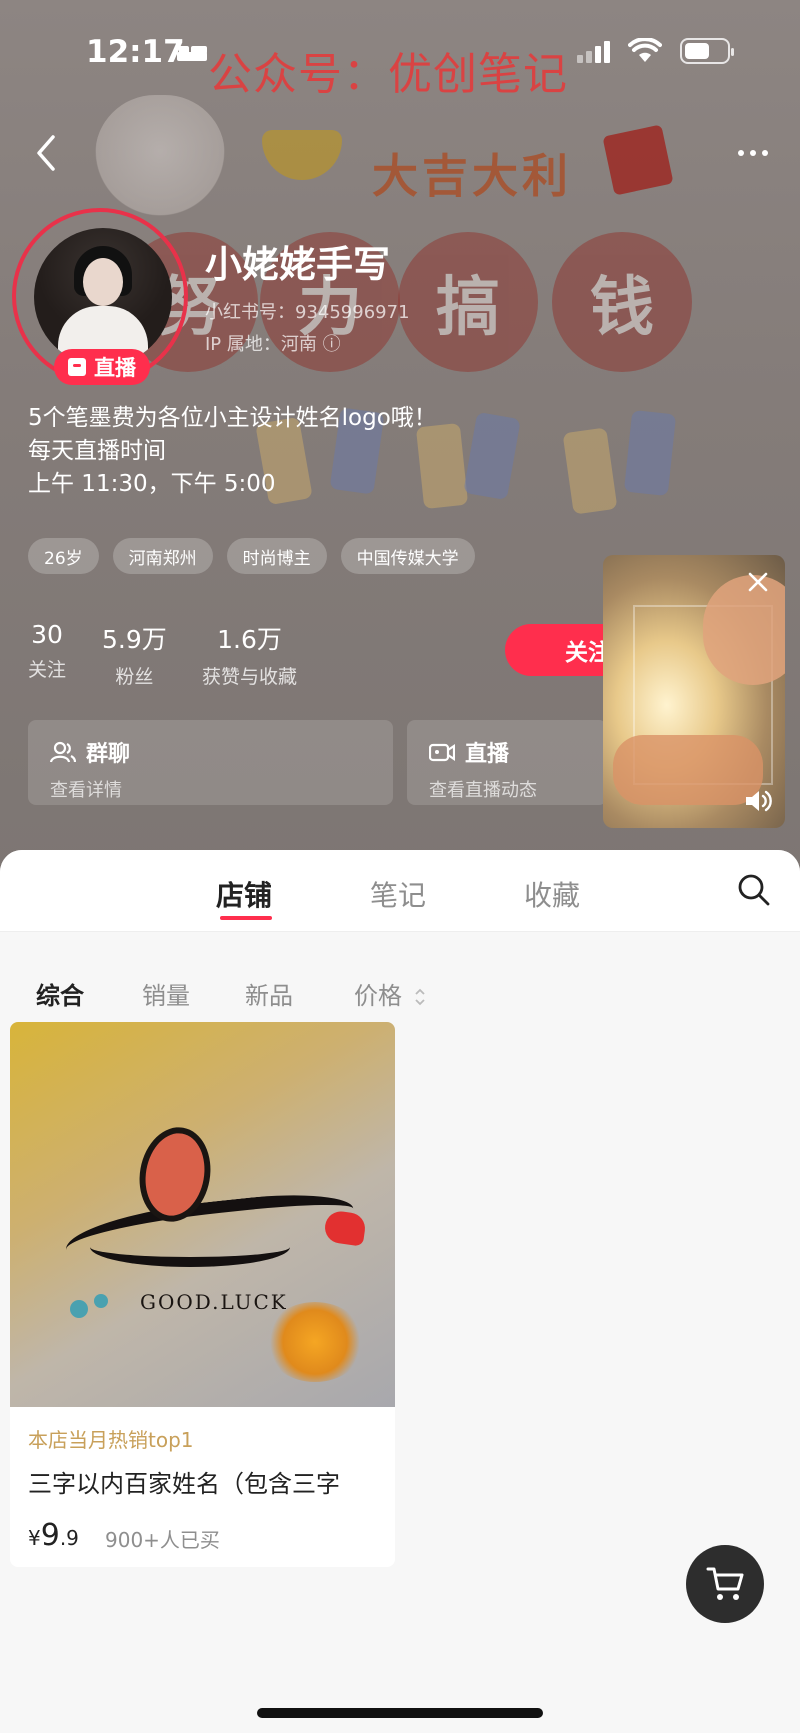  I want to click on sort-price-label: 价格, so click(378, 996).